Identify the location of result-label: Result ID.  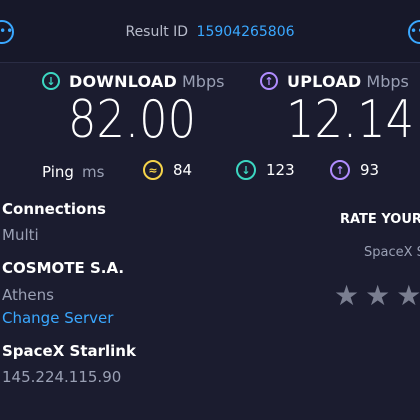
(157, 32).